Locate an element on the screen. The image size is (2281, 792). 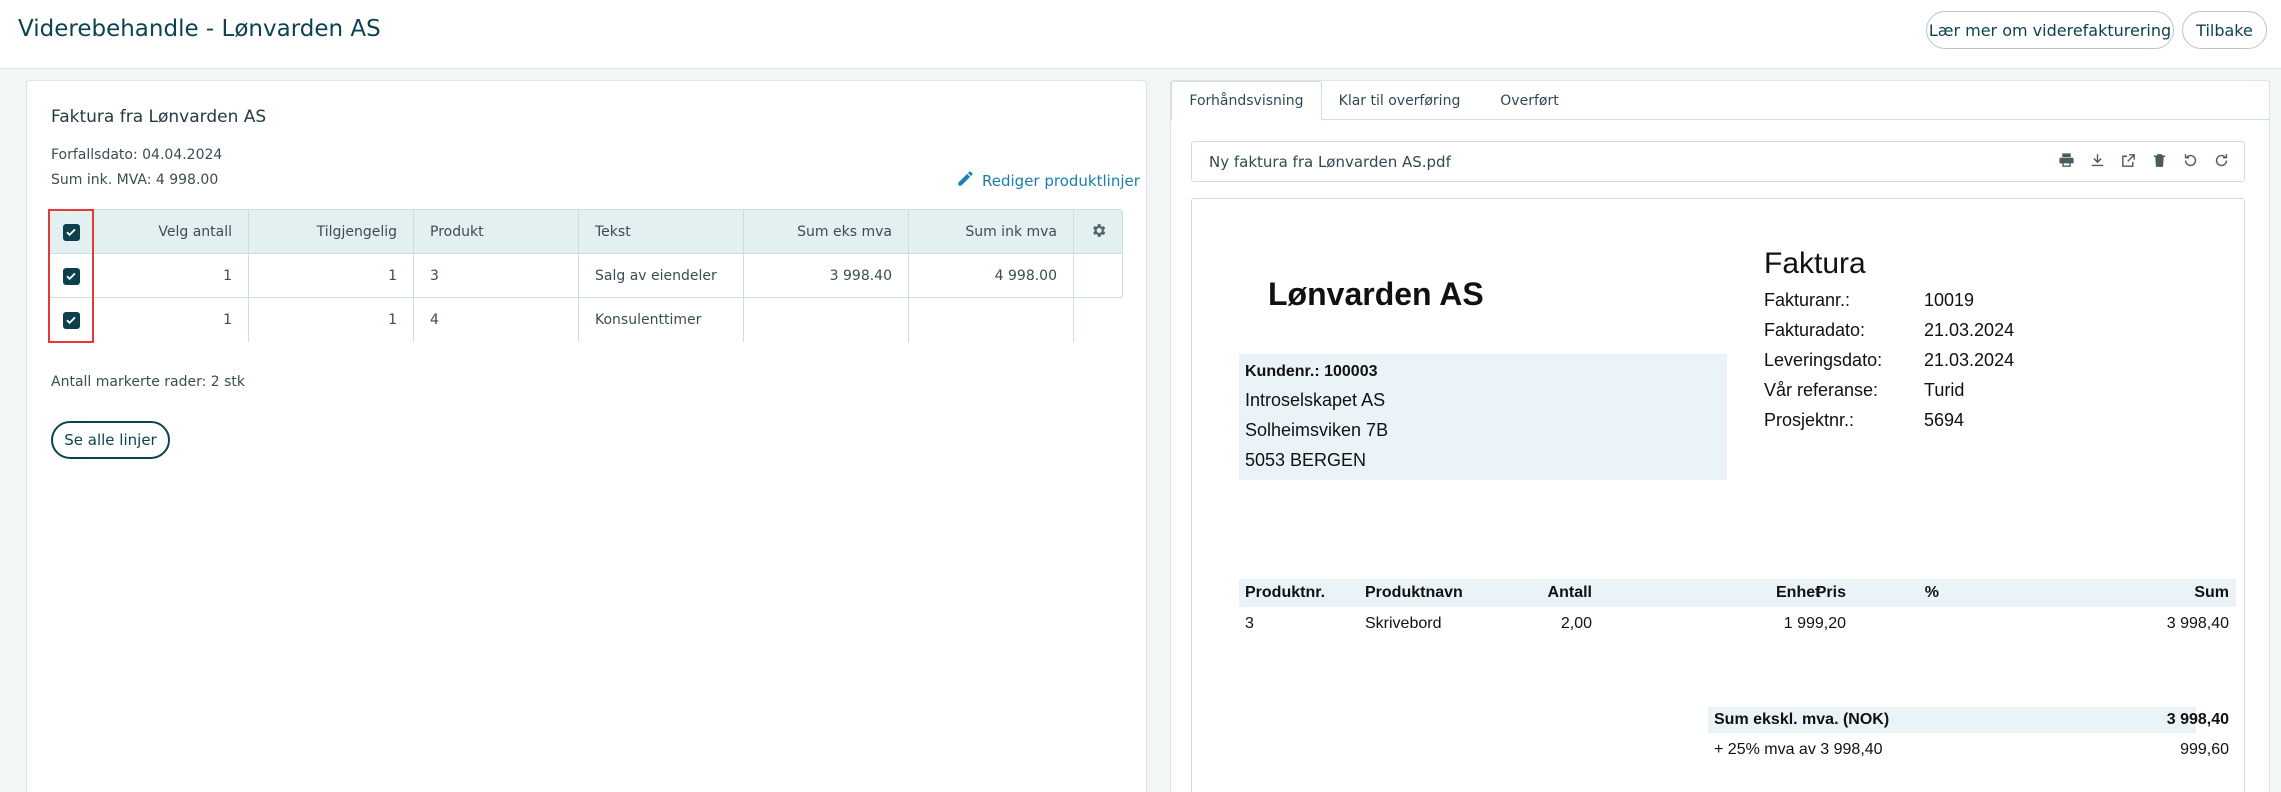
customer-name: Introselskapet AS is located at coordinates (1315, 400).